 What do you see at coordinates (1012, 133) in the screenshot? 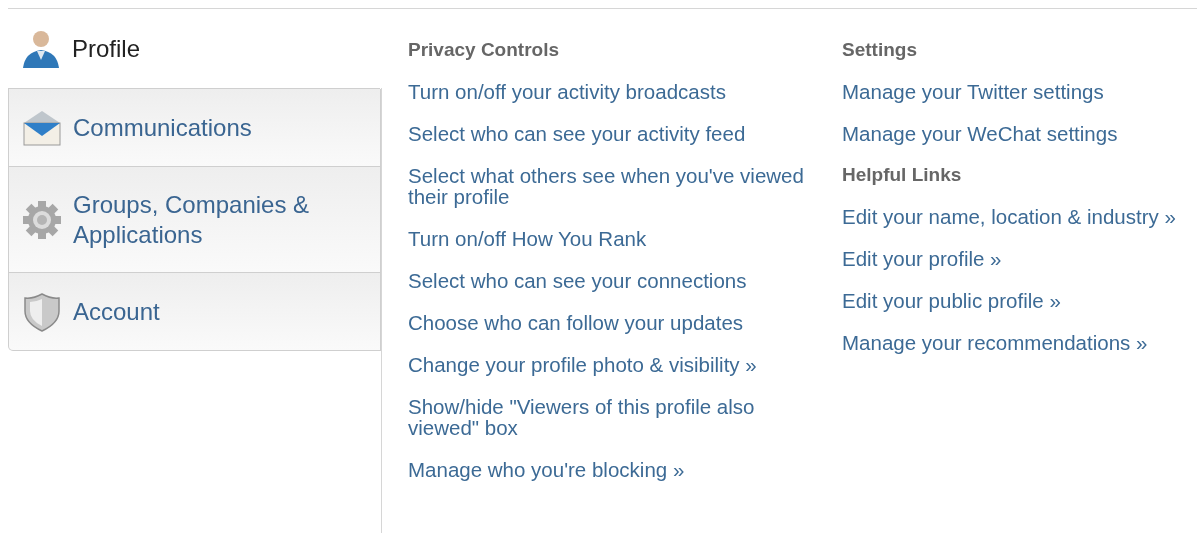
I see `settings-link: Manage your WeChat settings` at bounding box center [1012, 133].